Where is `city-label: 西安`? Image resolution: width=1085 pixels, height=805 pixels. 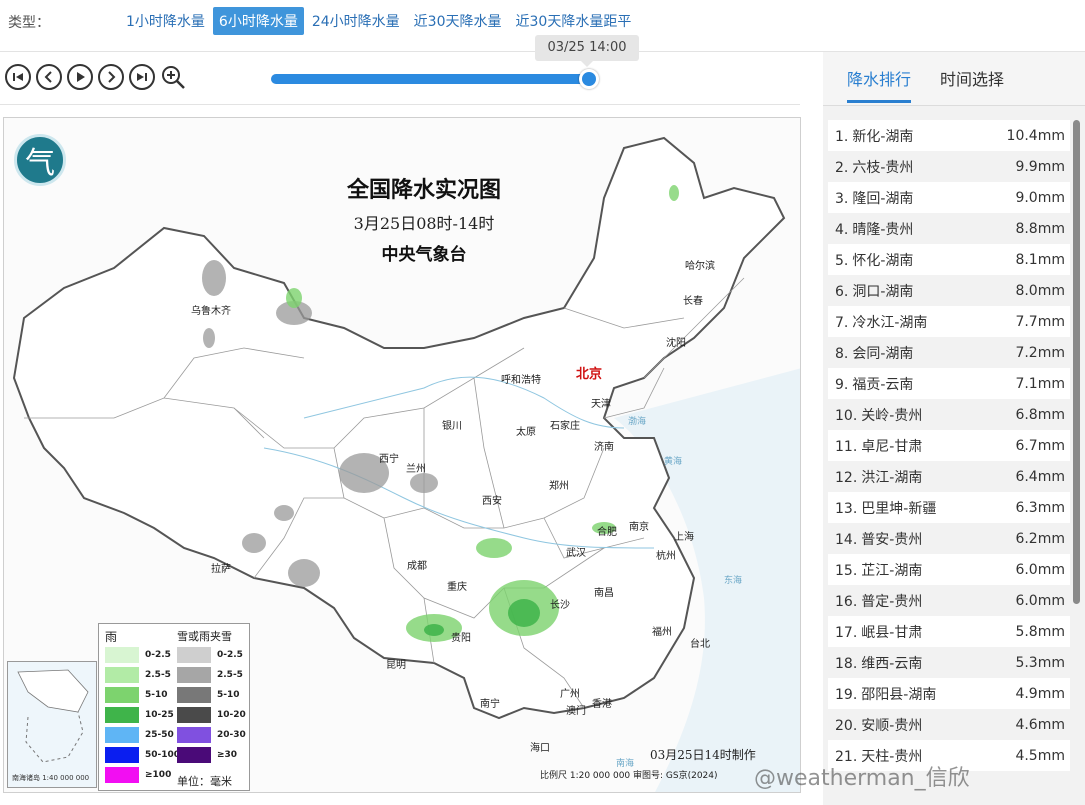
city-label: 西安 is located at coordinates (492, 501).